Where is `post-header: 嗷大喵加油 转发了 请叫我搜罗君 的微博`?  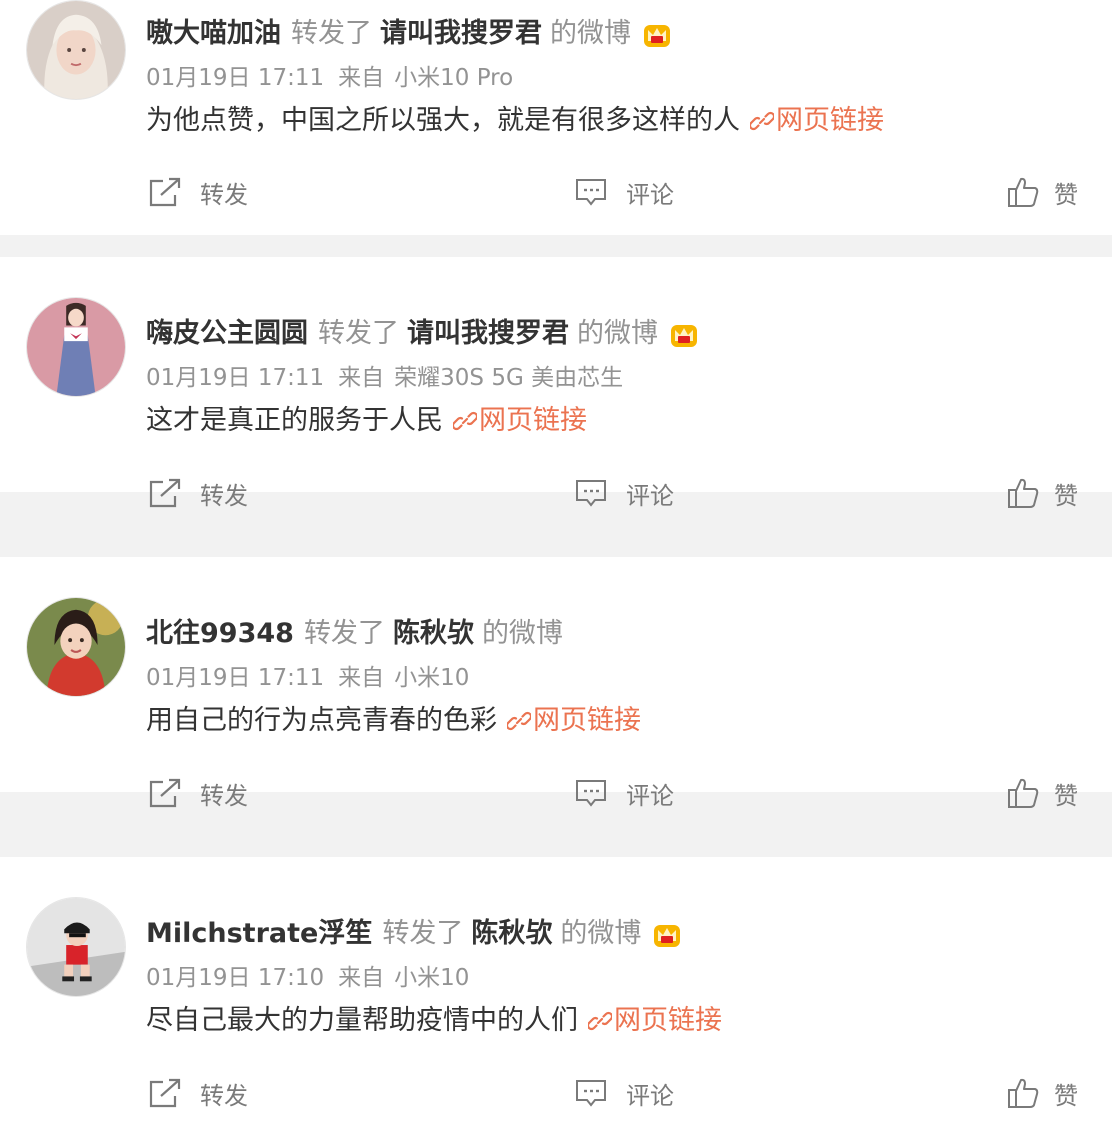
post-header: 嗷大喵加油 转发了 请叫我搜罗君 的微博 is located at coordinates (409, 34).